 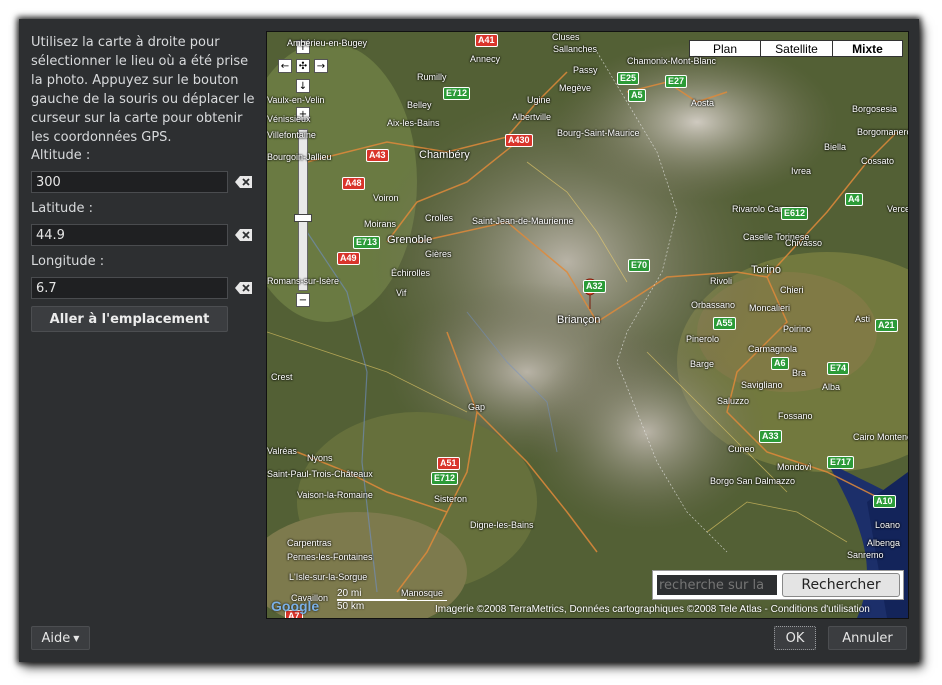 What do you see at coordinates (532, 117) in the screenshot?
I see `place-label: Albertville` at bounding box center [532, 117].